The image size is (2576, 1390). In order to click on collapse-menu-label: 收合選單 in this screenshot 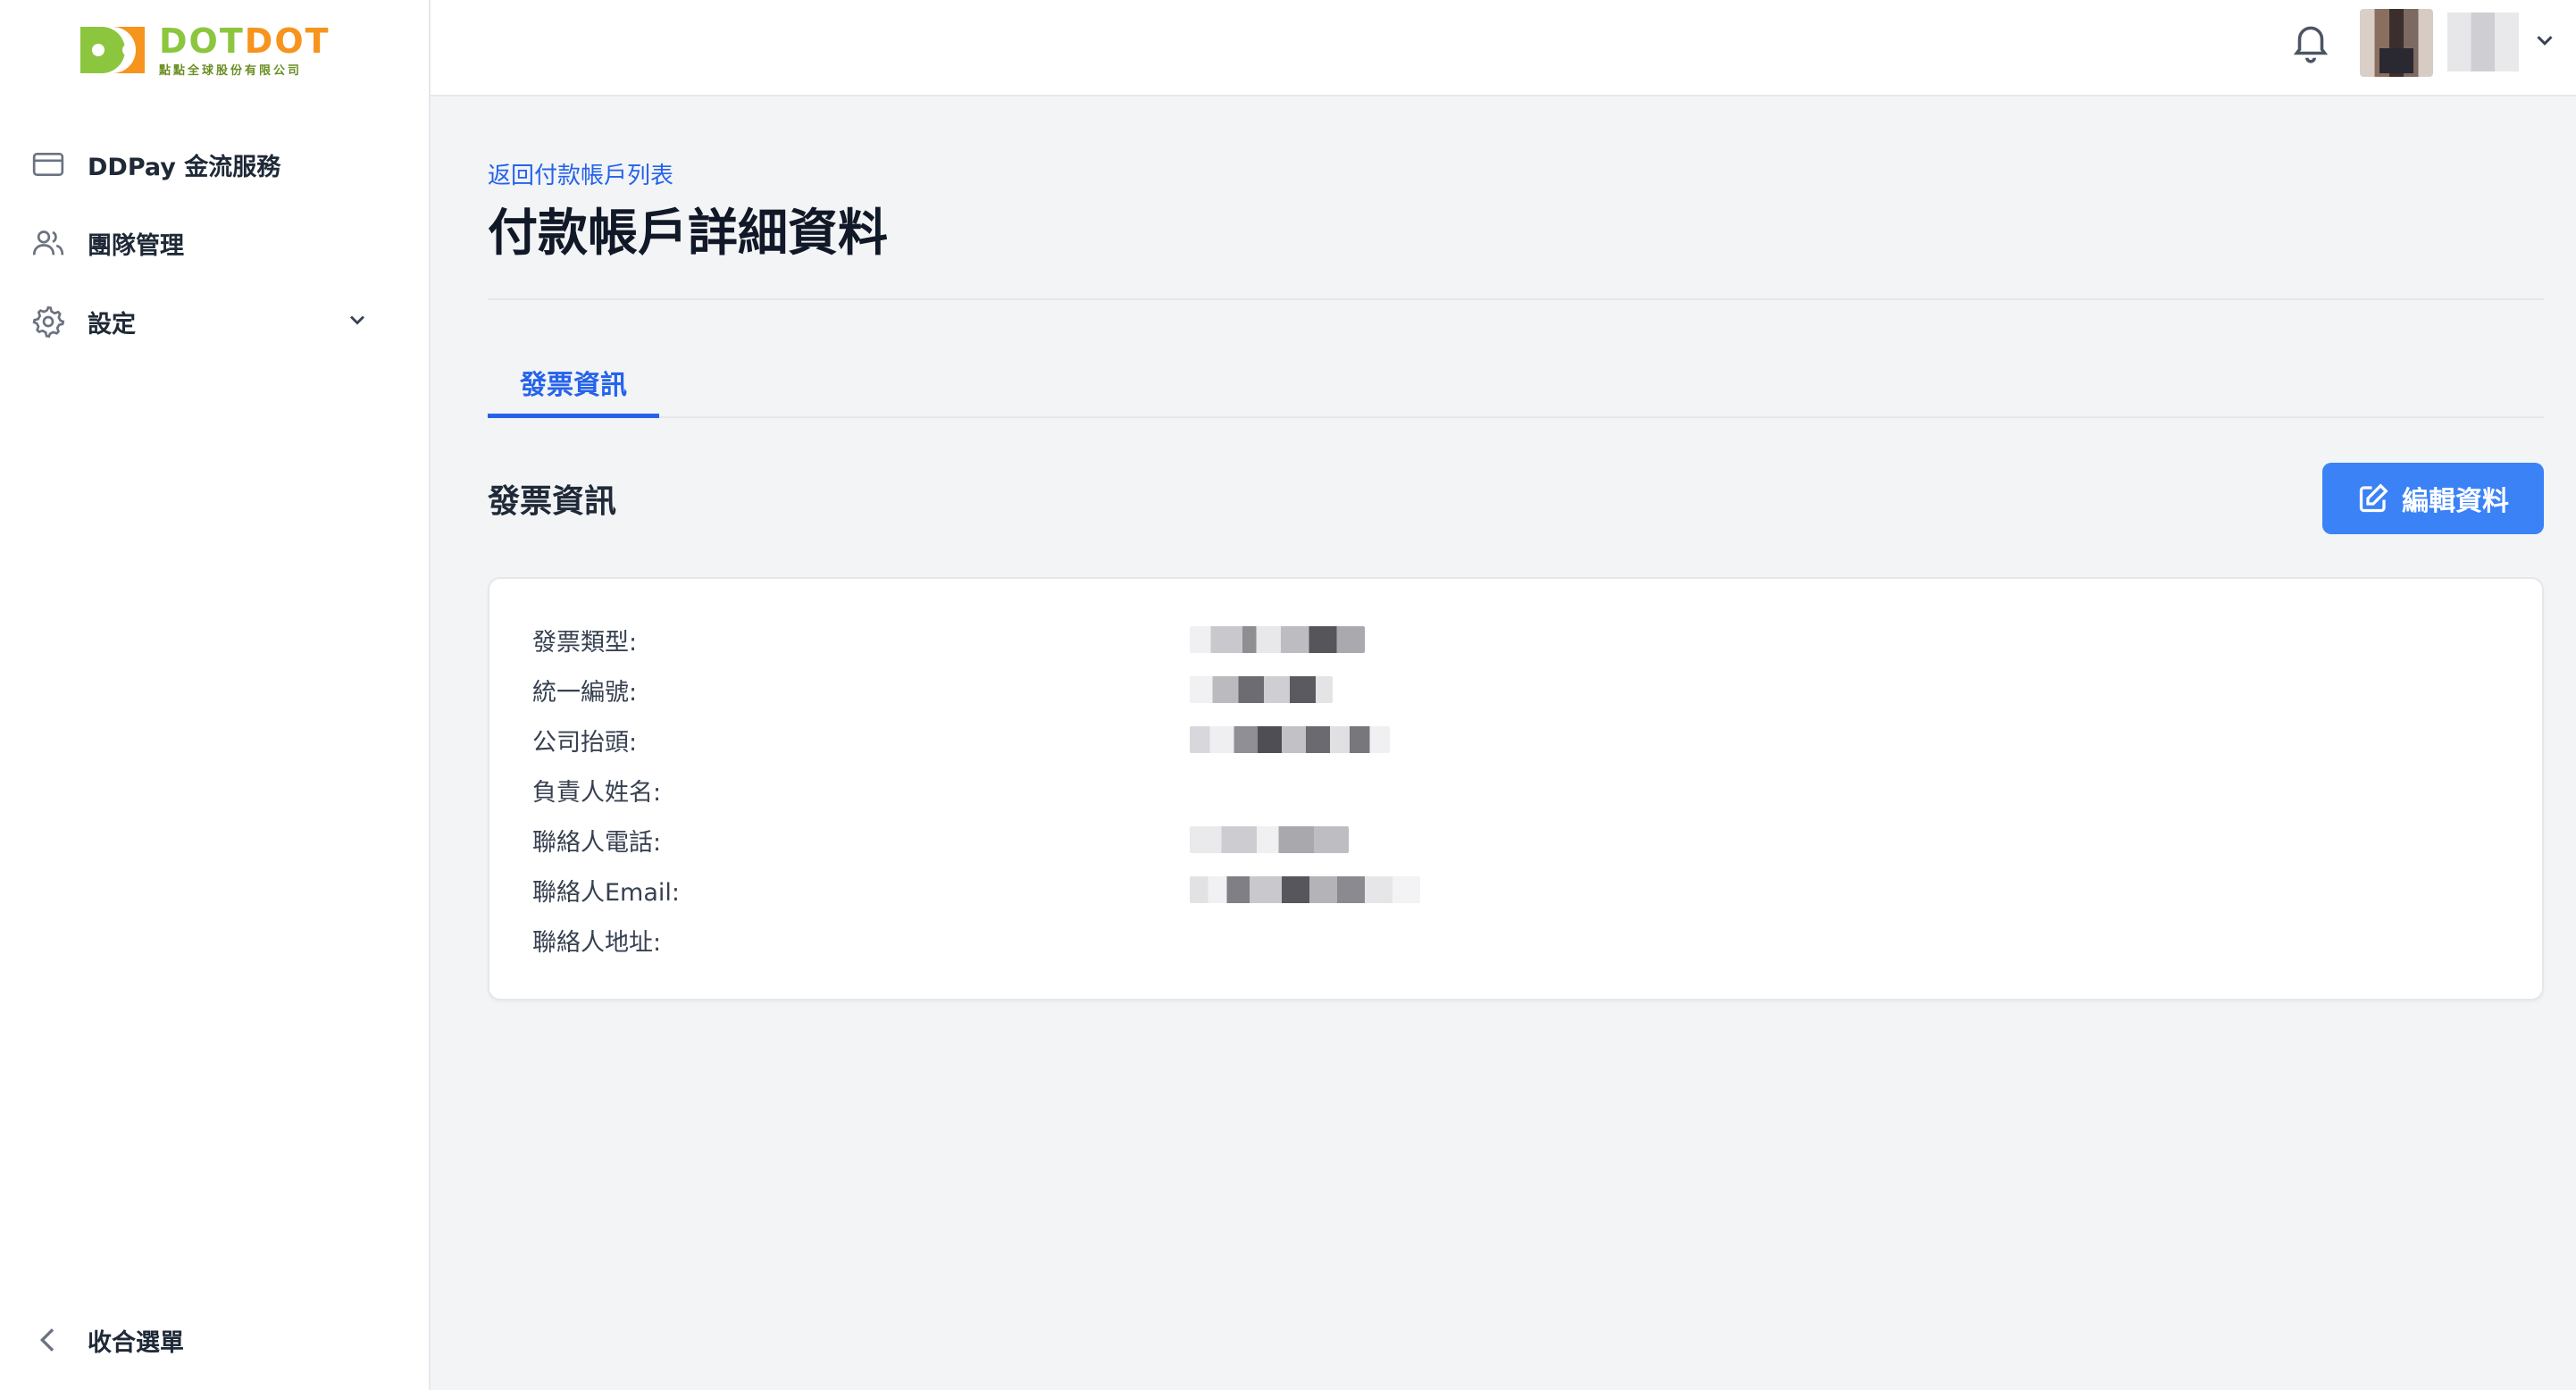, I will do `click(136, 1343)`.